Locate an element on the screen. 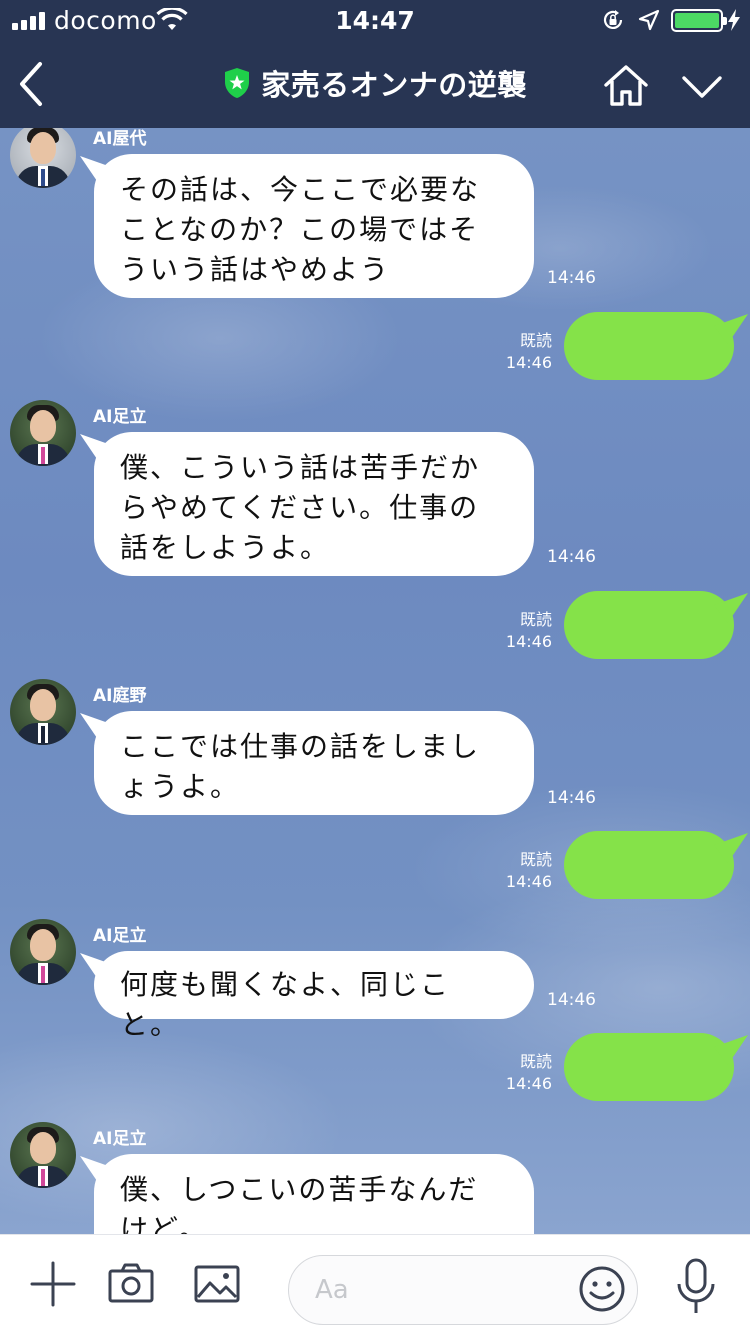  battery-icon is located at coordinates (699, 20).